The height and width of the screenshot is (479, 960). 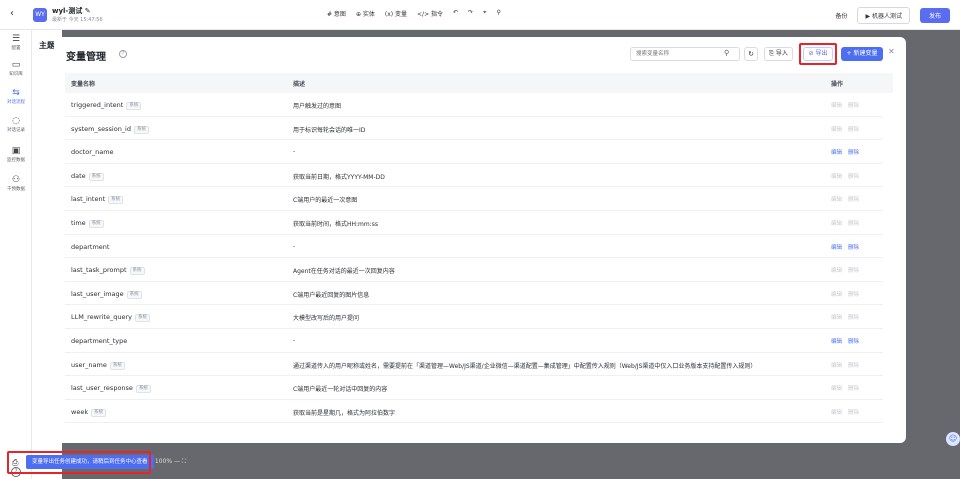 What do you see at coordinates (336, 13) in the screenshot?
I see `intent-menu: # 意图` at bounding box center [336, 13].